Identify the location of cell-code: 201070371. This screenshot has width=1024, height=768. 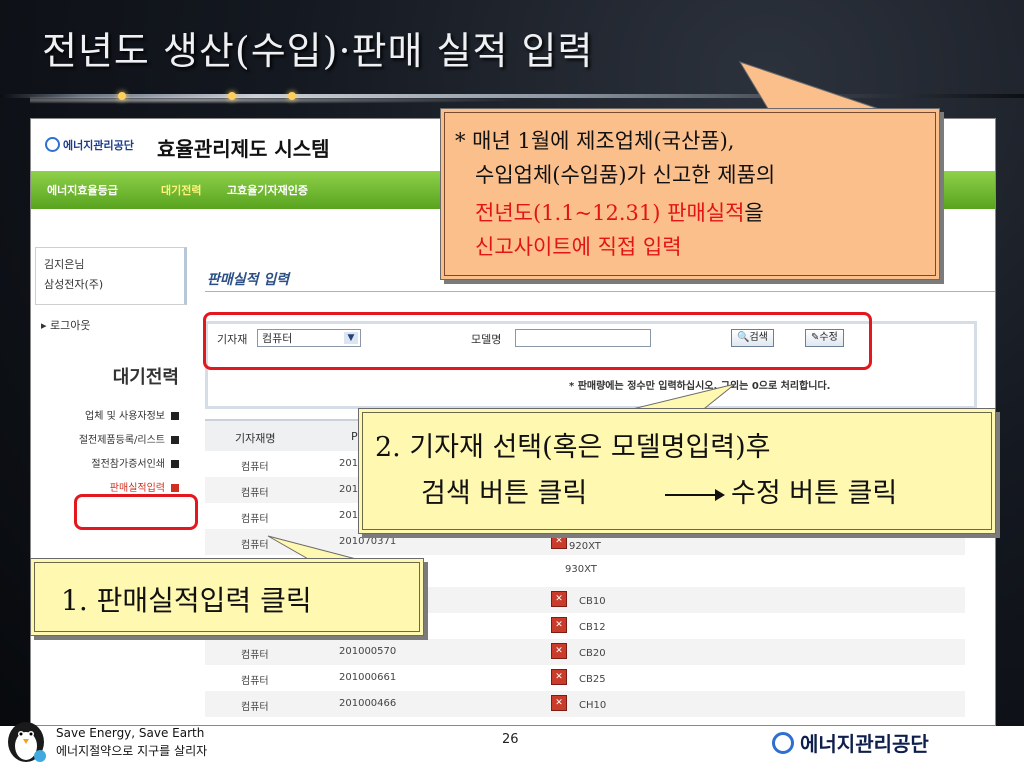
(368, 541).